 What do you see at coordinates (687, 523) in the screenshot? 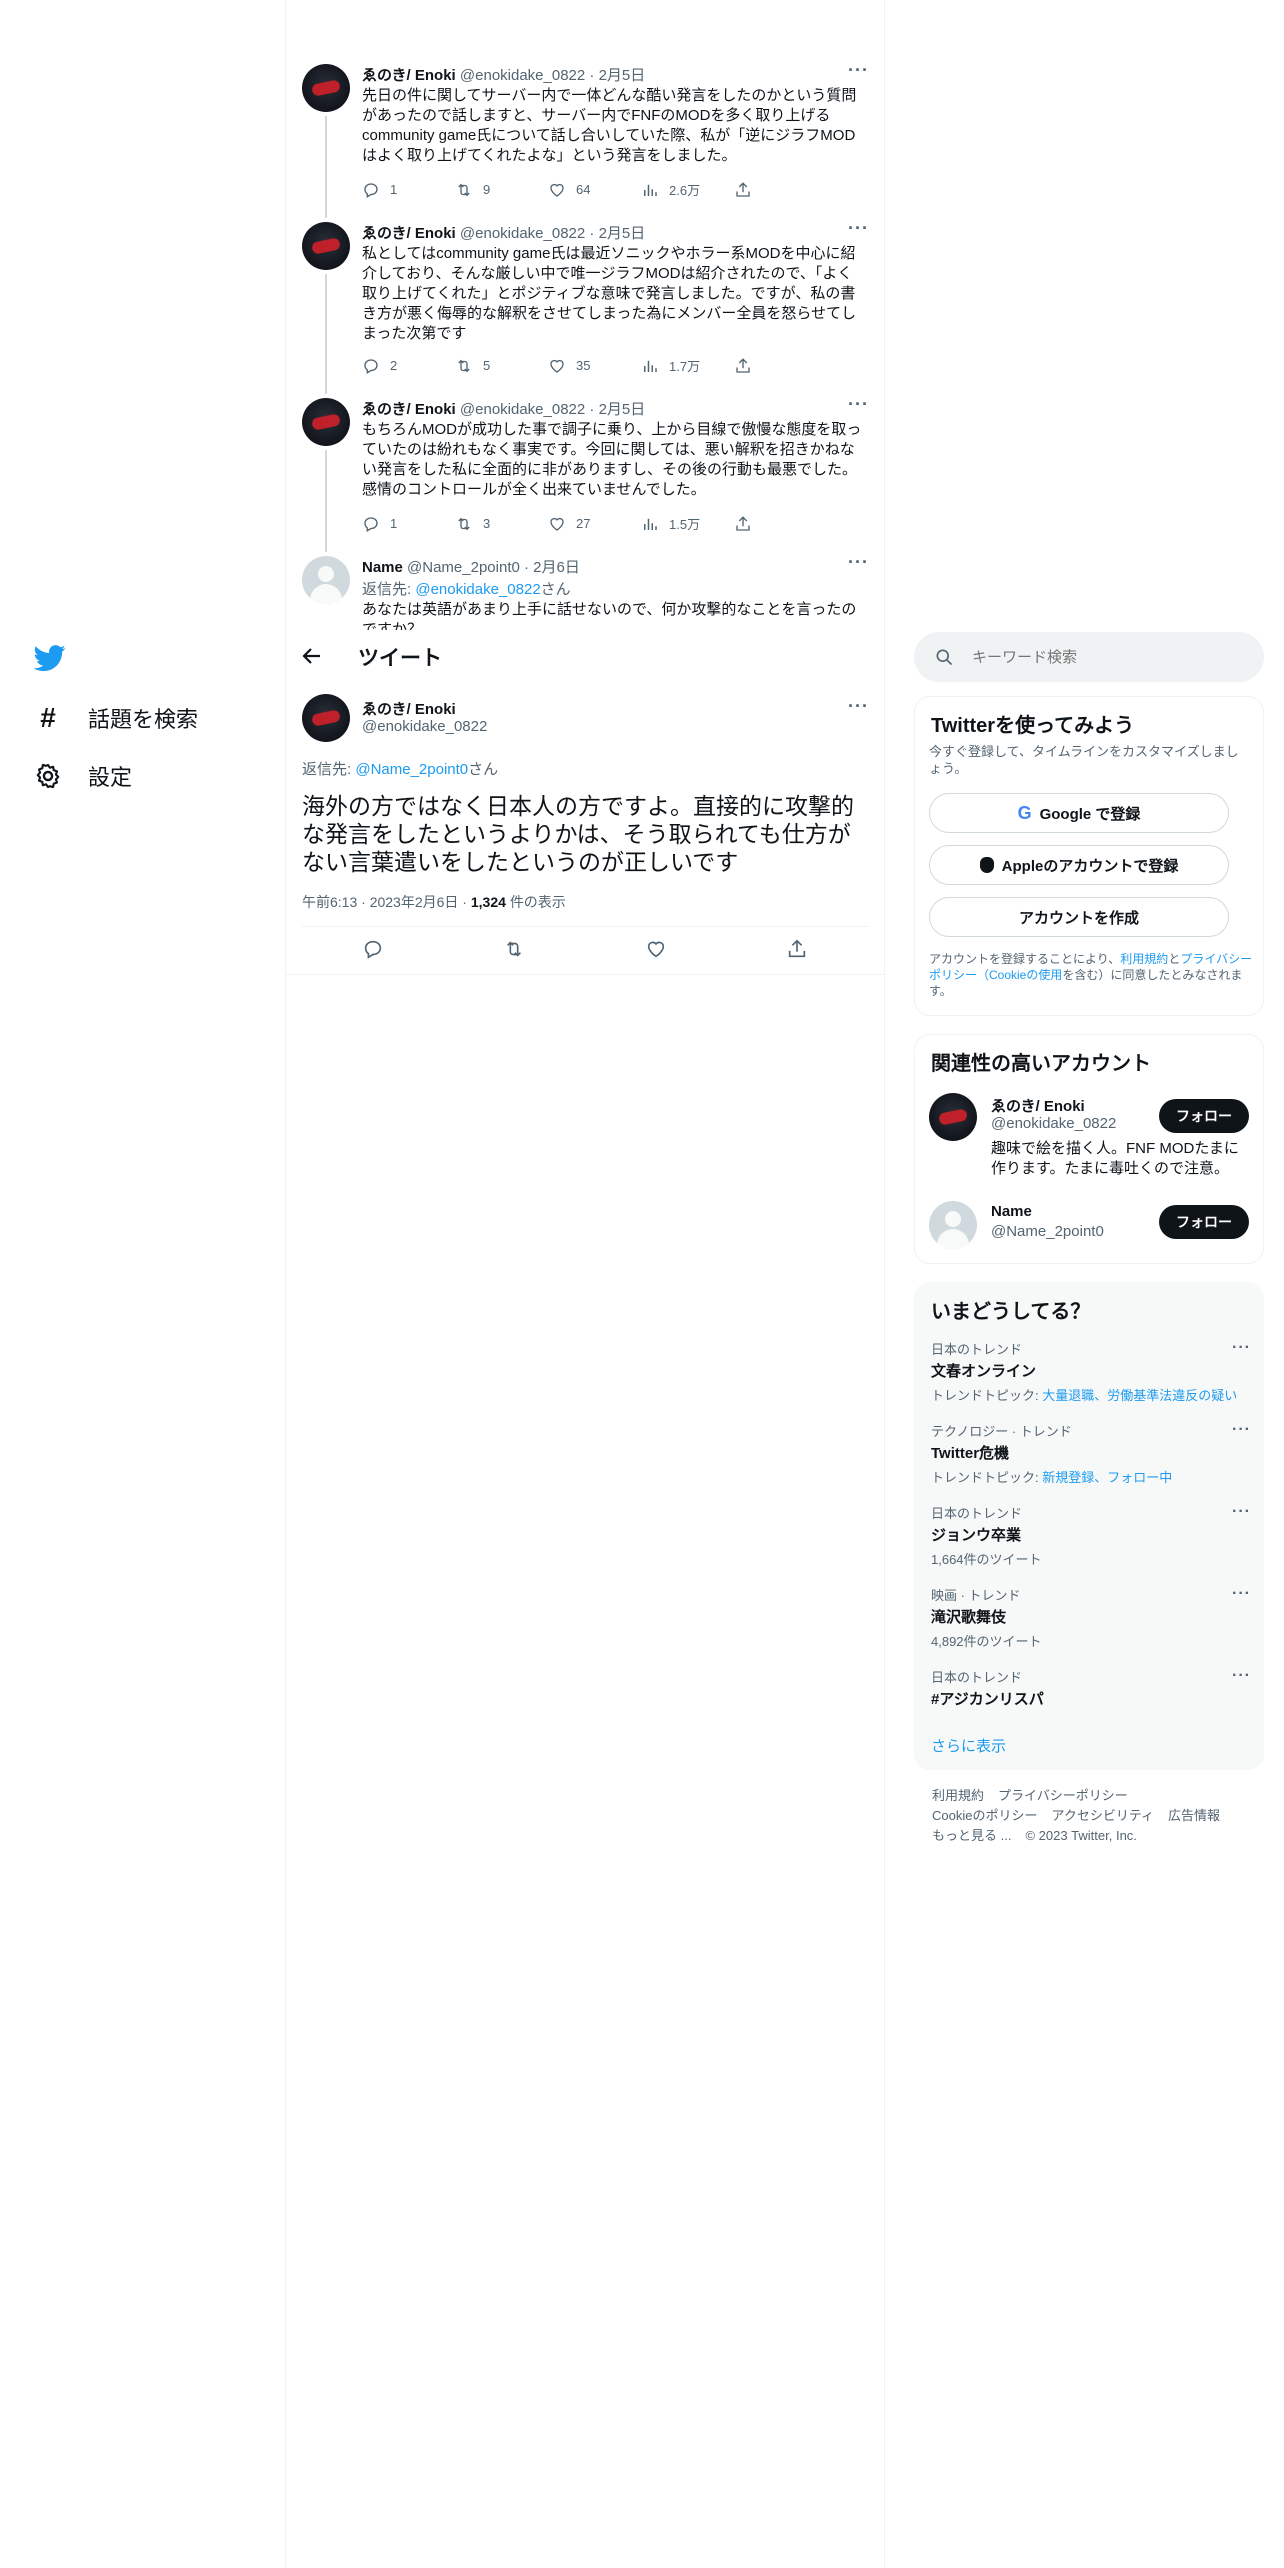
I see `views-button: 1.5万` at bounding box center [687, 523].